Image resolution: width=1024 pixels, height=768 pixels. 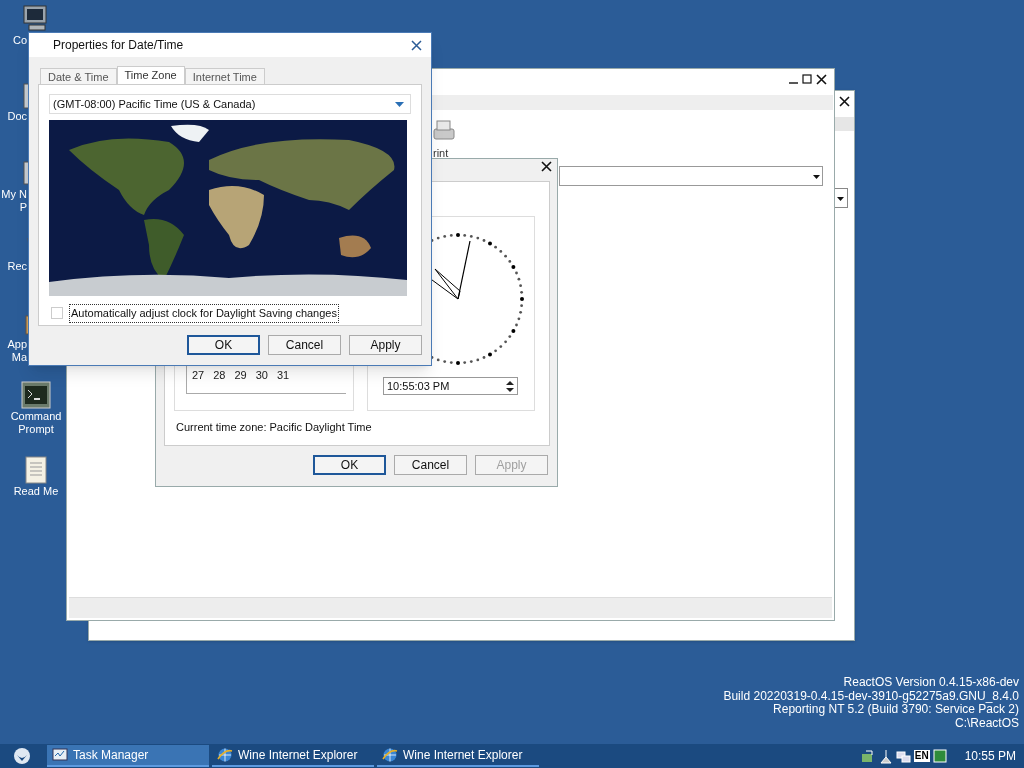 I want to click on version-text: C:\ReactOS, so click(x=986, y=723).